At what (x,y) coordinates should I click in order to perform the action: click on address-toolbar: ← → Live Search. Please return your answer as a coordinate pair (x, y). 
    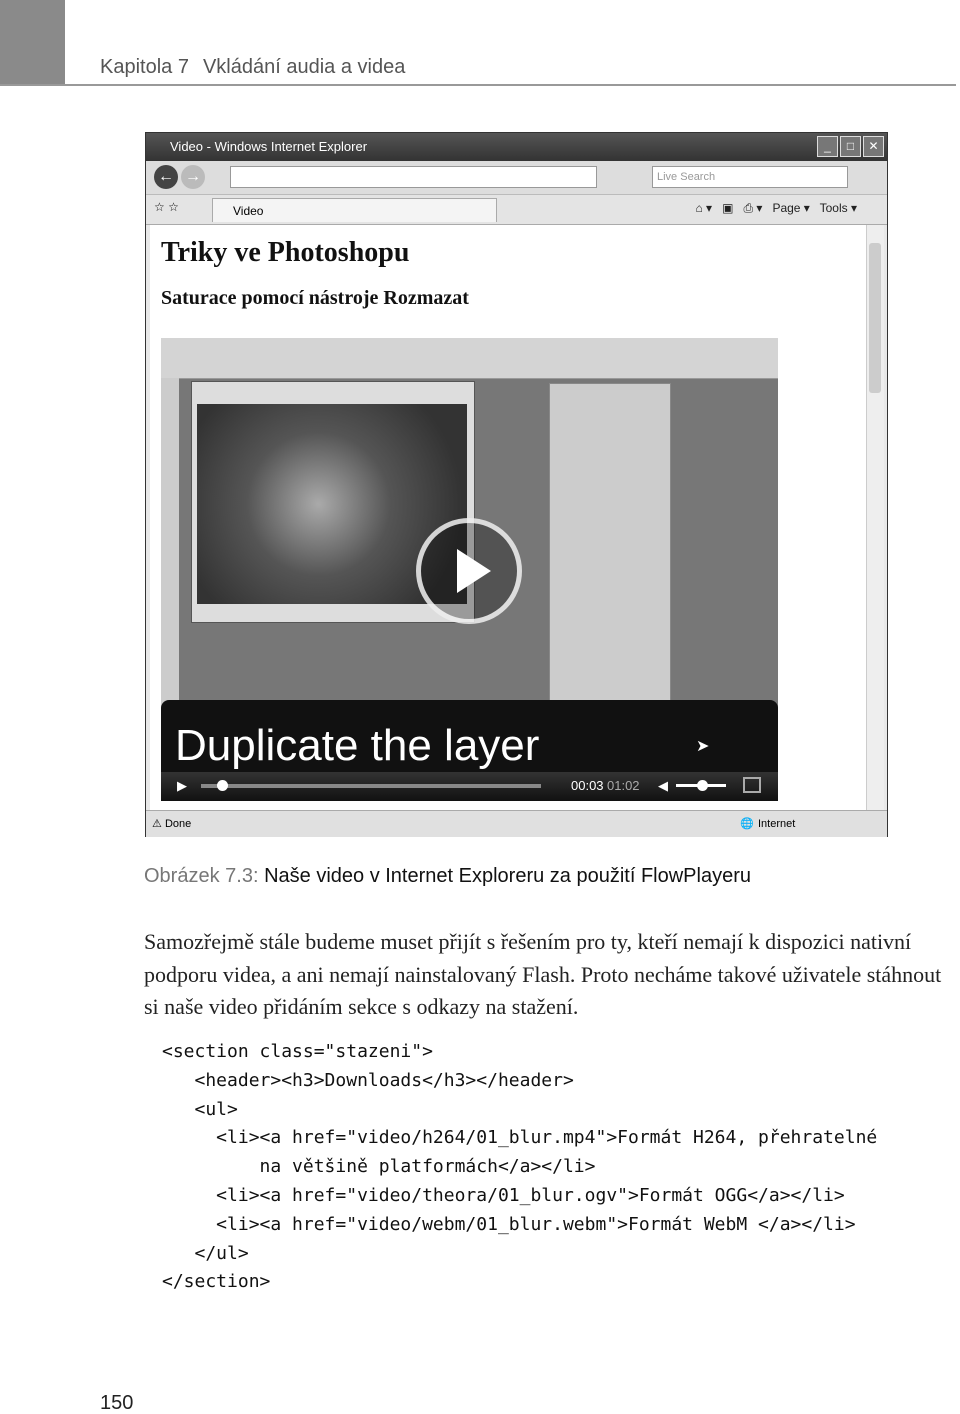
    Looking at the image, I should click on (516, 178).